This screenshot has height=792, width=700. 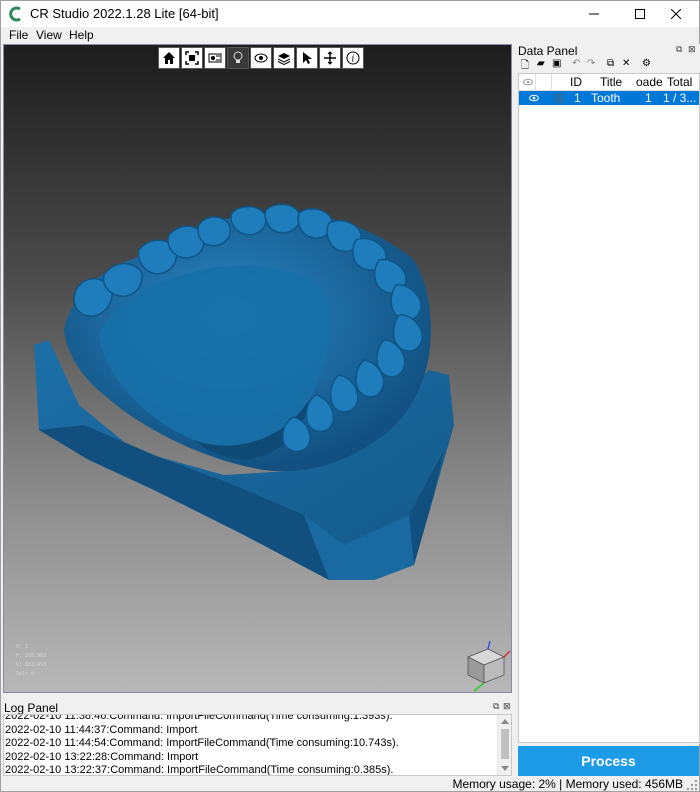 What do you see at coordinates (350, 35) in the screenshot?
I see `menu-bar: File View Help` at bounding box center [350, 35].